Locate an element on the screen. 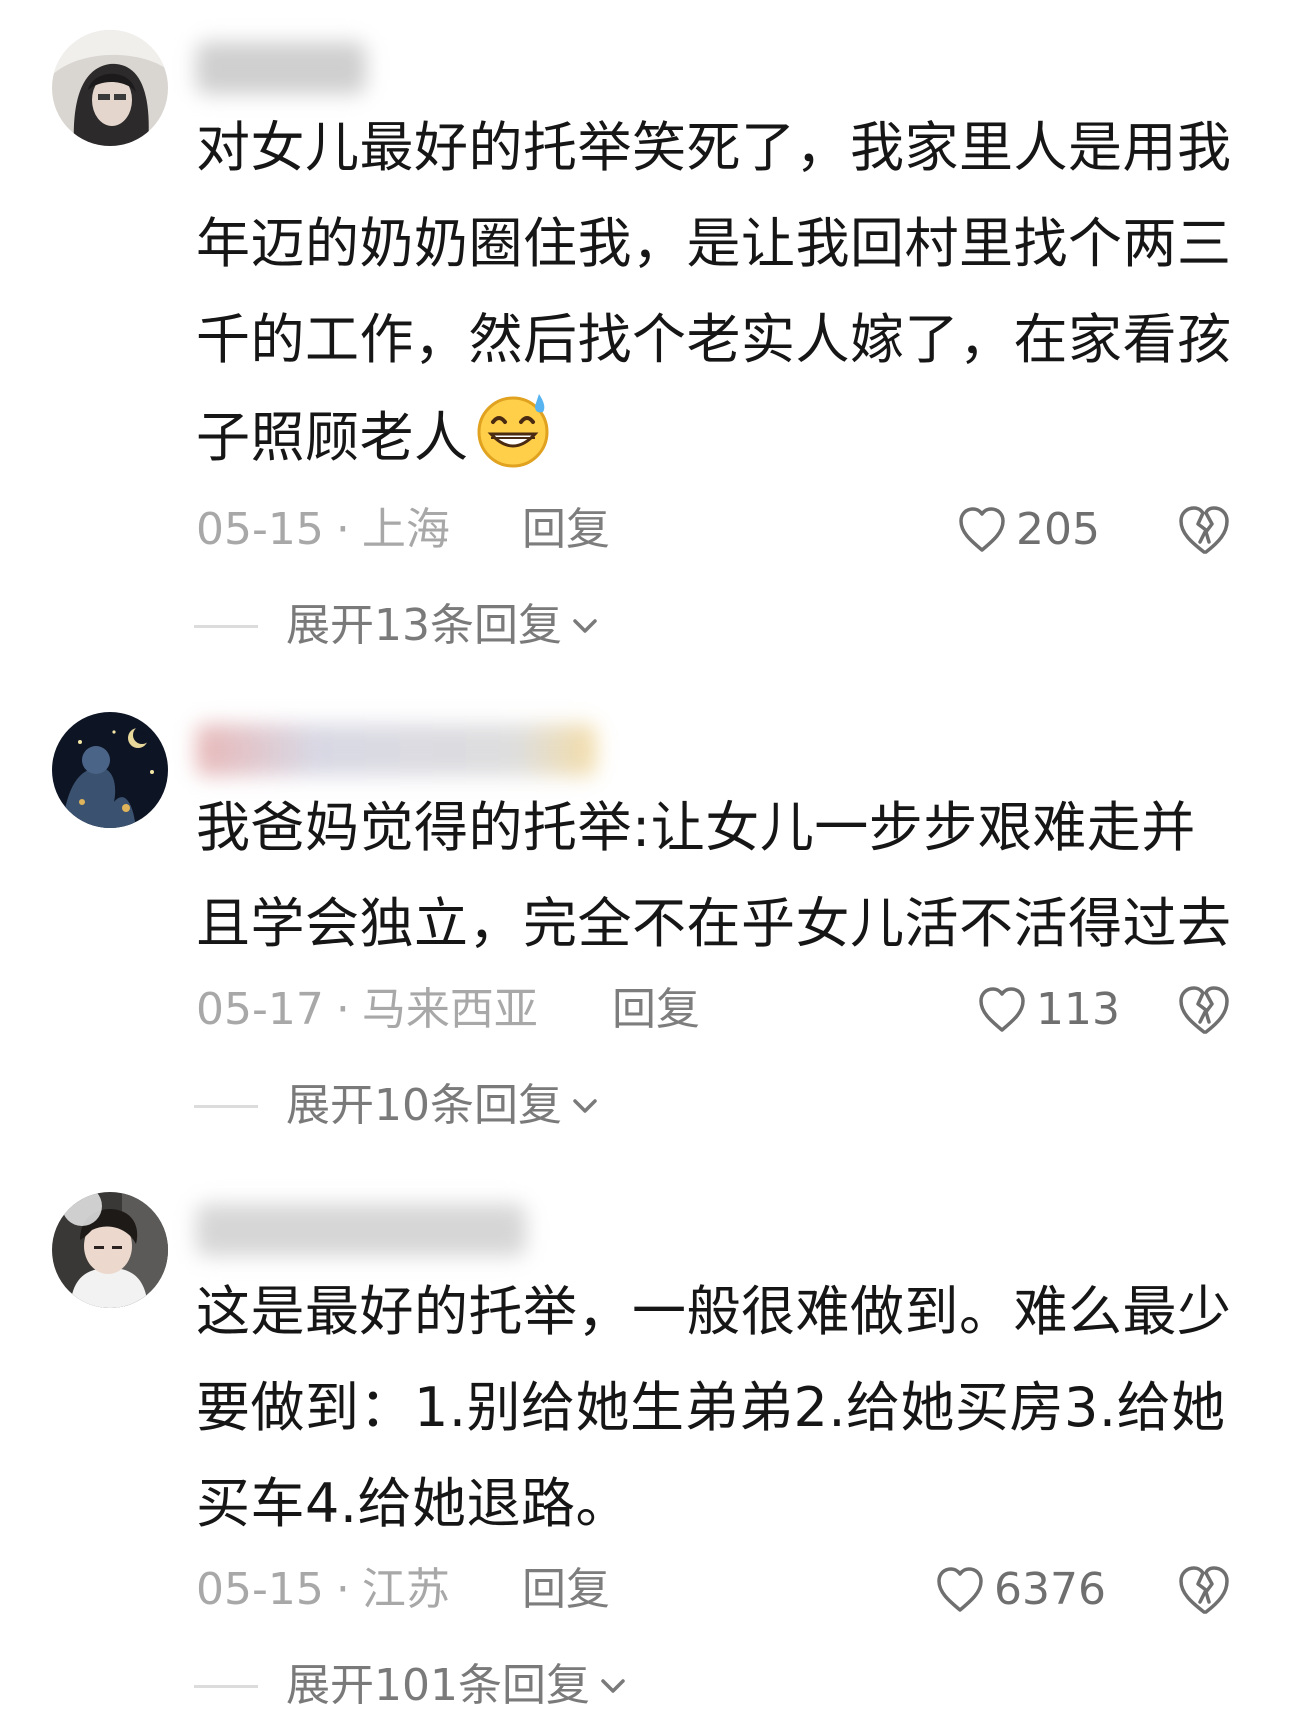  comment-location: 上海 is located at coordinates (405, 529).